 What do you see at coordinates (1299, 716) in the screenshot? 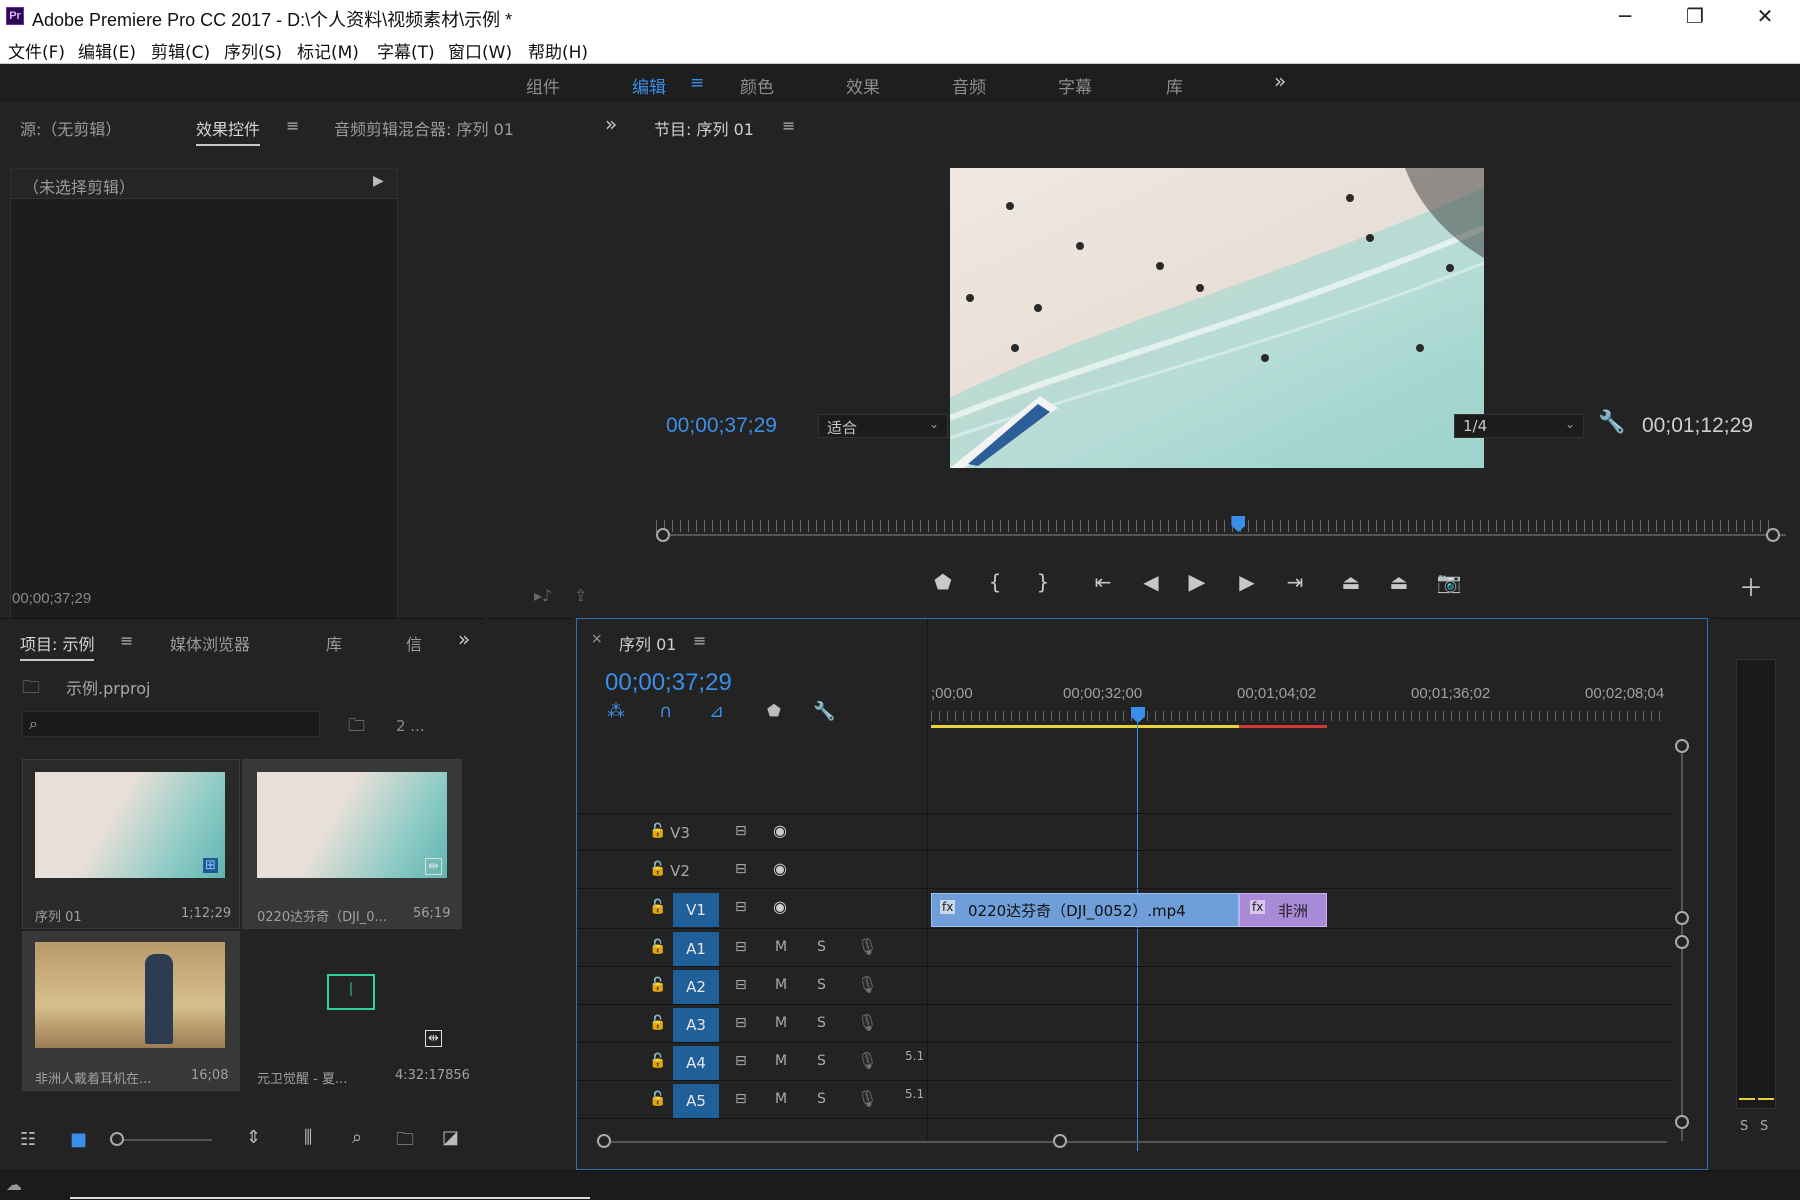
I see `timeline-ruler` at bounding box center [1299, 716].